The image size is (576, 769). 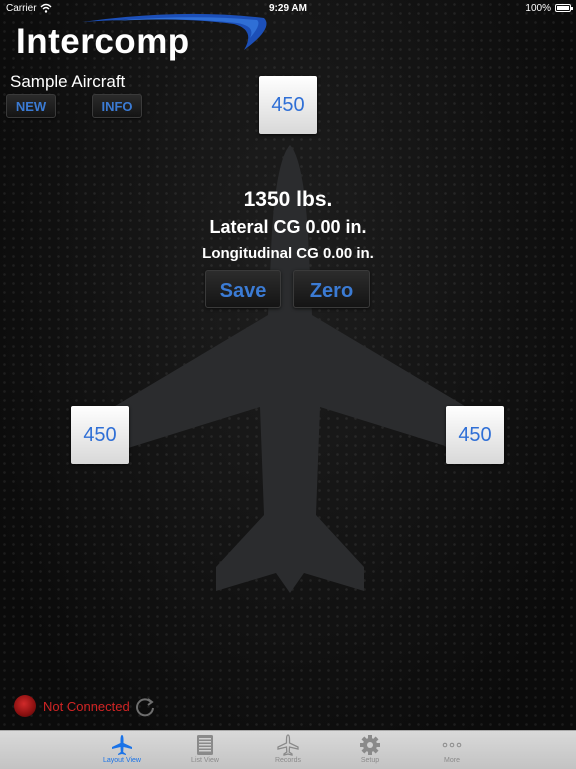 What do you see at coordinates (288, 105) in the screenshot?
I see `nose-scale-reading: 450` at bounding box center [288, 105].